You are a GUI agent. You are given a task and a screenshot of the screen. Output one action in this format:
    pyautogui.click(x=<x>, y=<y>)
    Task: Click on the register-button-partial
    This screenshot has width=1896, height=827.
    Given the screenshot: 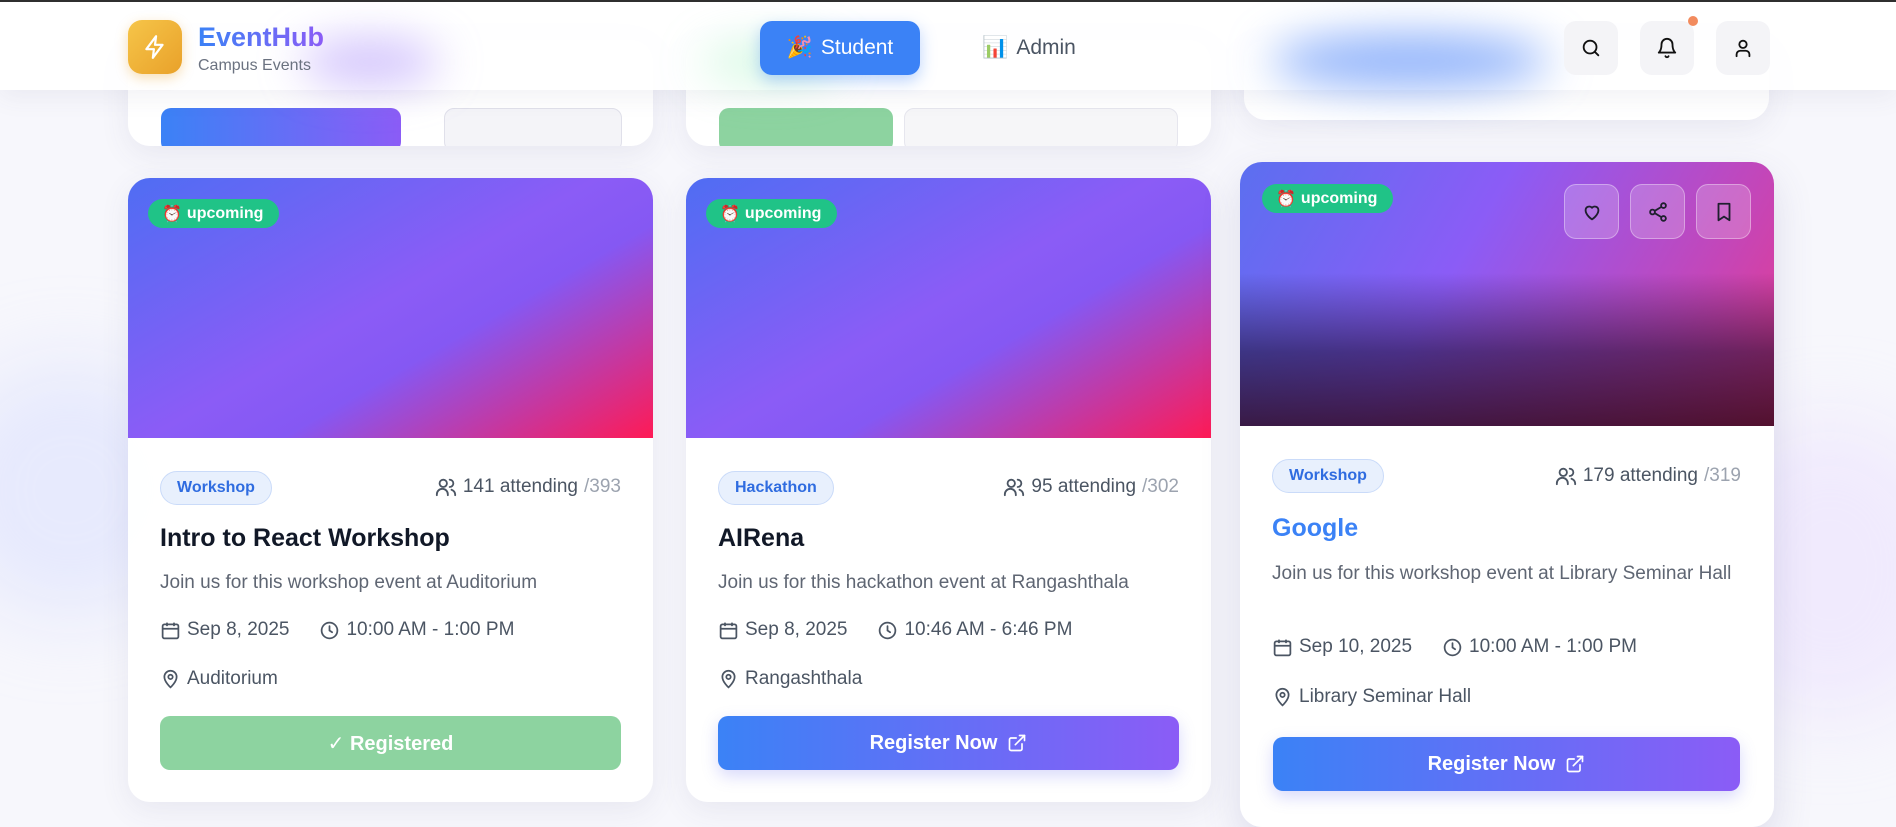 What is the action you would take?
    pyautogui.click(x=281, y=127)
    